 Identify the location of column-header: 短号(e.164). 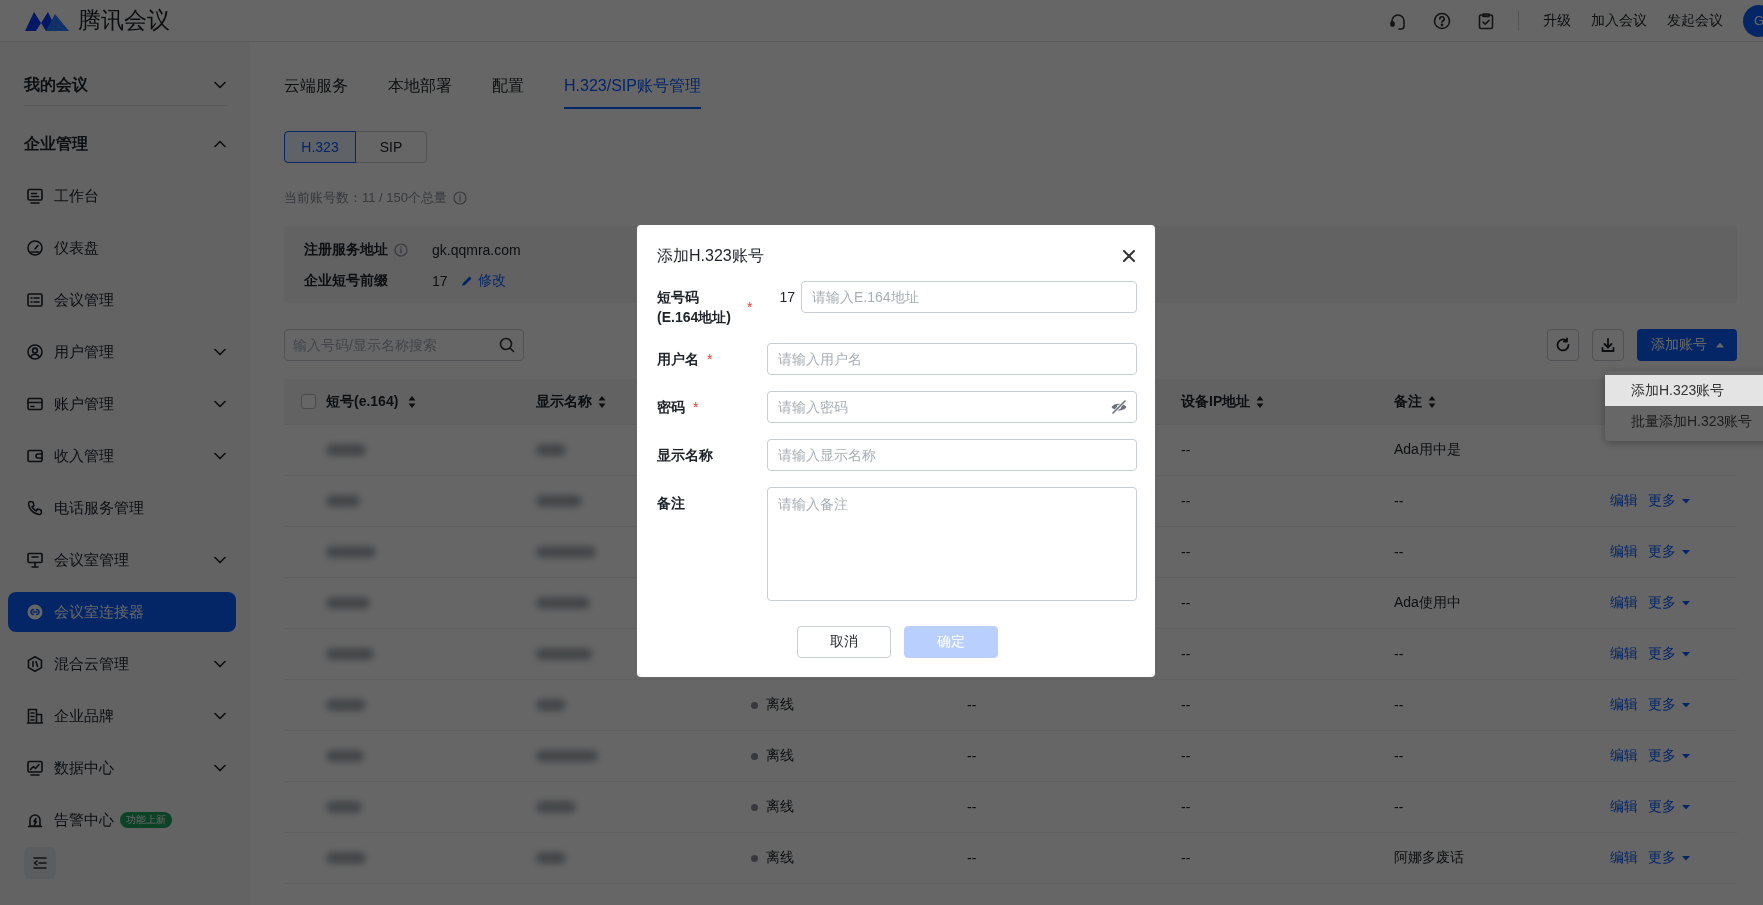
(362, 401).